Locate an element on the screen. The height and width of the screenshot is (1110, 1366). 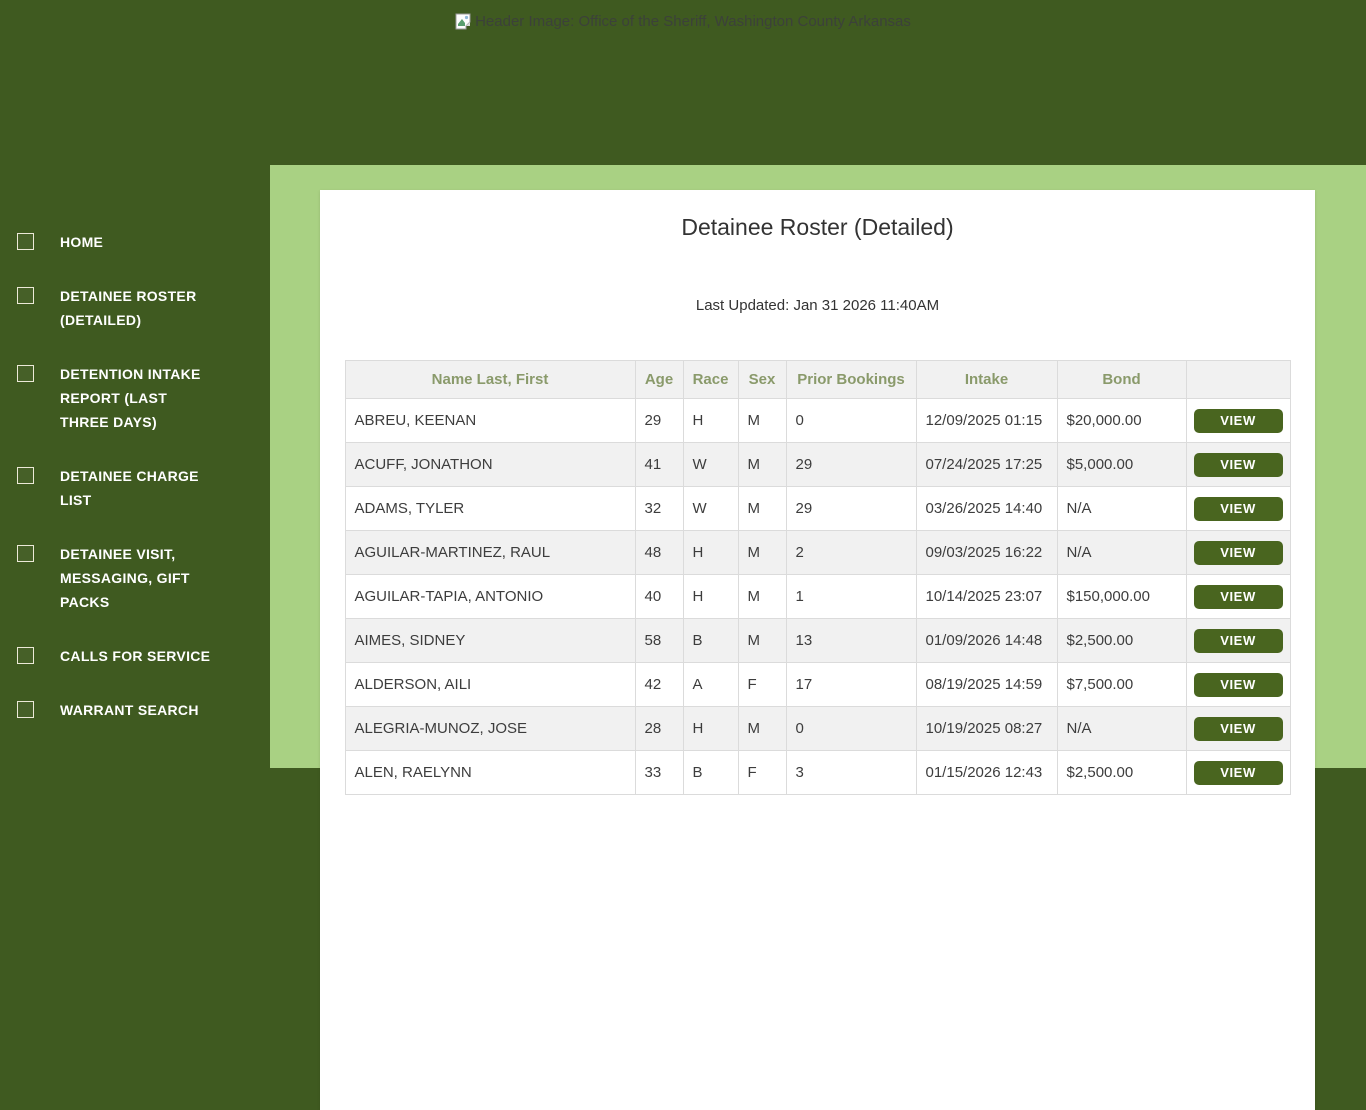
cell-intake: 07/24/2025 17:25 is located at coordinates (986, 464).